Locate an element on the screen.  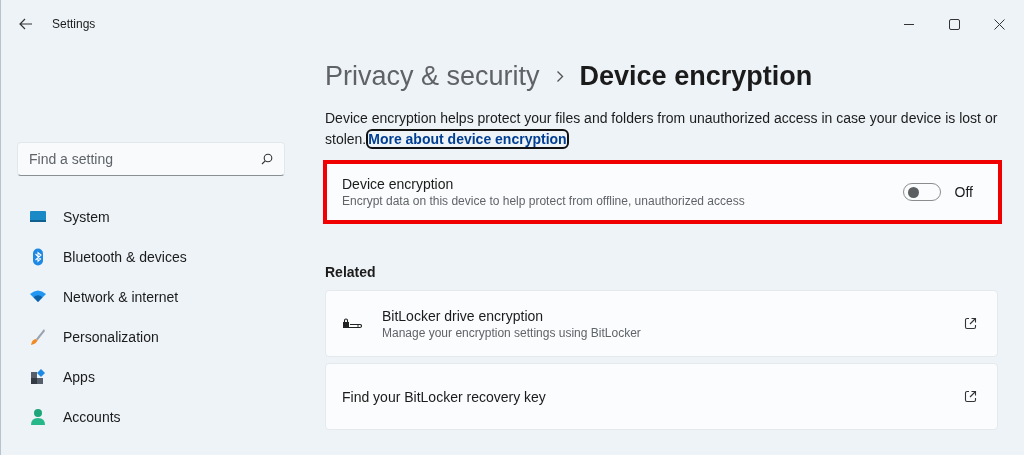
nav-item: Personalization is located at coordinates (151, 337).